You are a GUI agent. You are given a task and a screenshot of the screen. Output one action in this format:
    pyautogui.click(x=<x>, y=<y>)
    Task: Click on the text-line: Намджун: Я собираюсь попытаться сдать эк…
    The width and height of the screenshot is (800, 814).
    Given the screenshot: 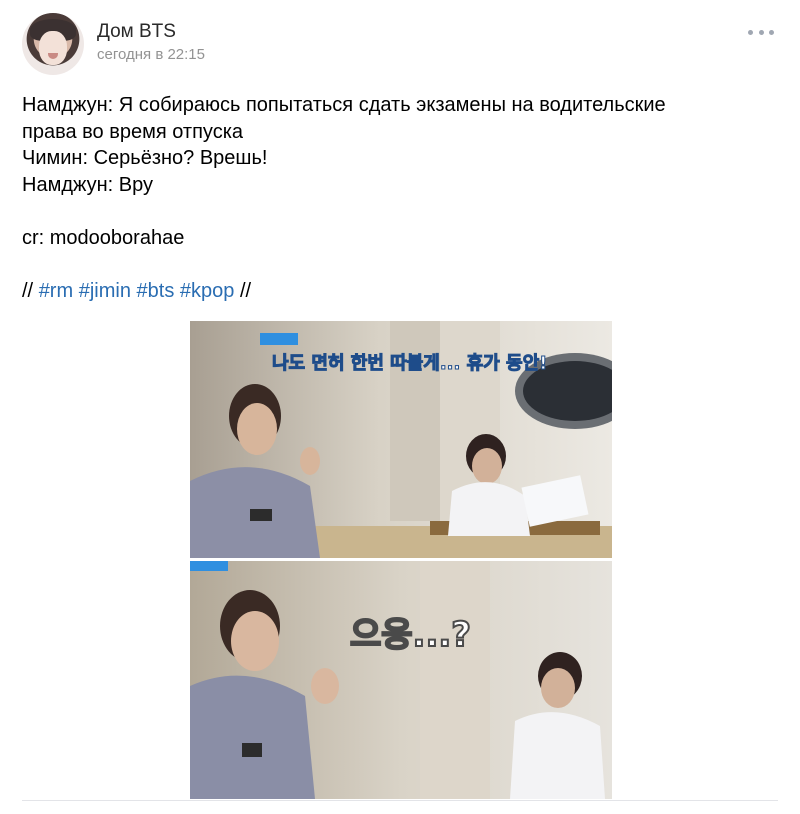 What is the action you would take?
    pyautogui.click(x=344, y=105)
    